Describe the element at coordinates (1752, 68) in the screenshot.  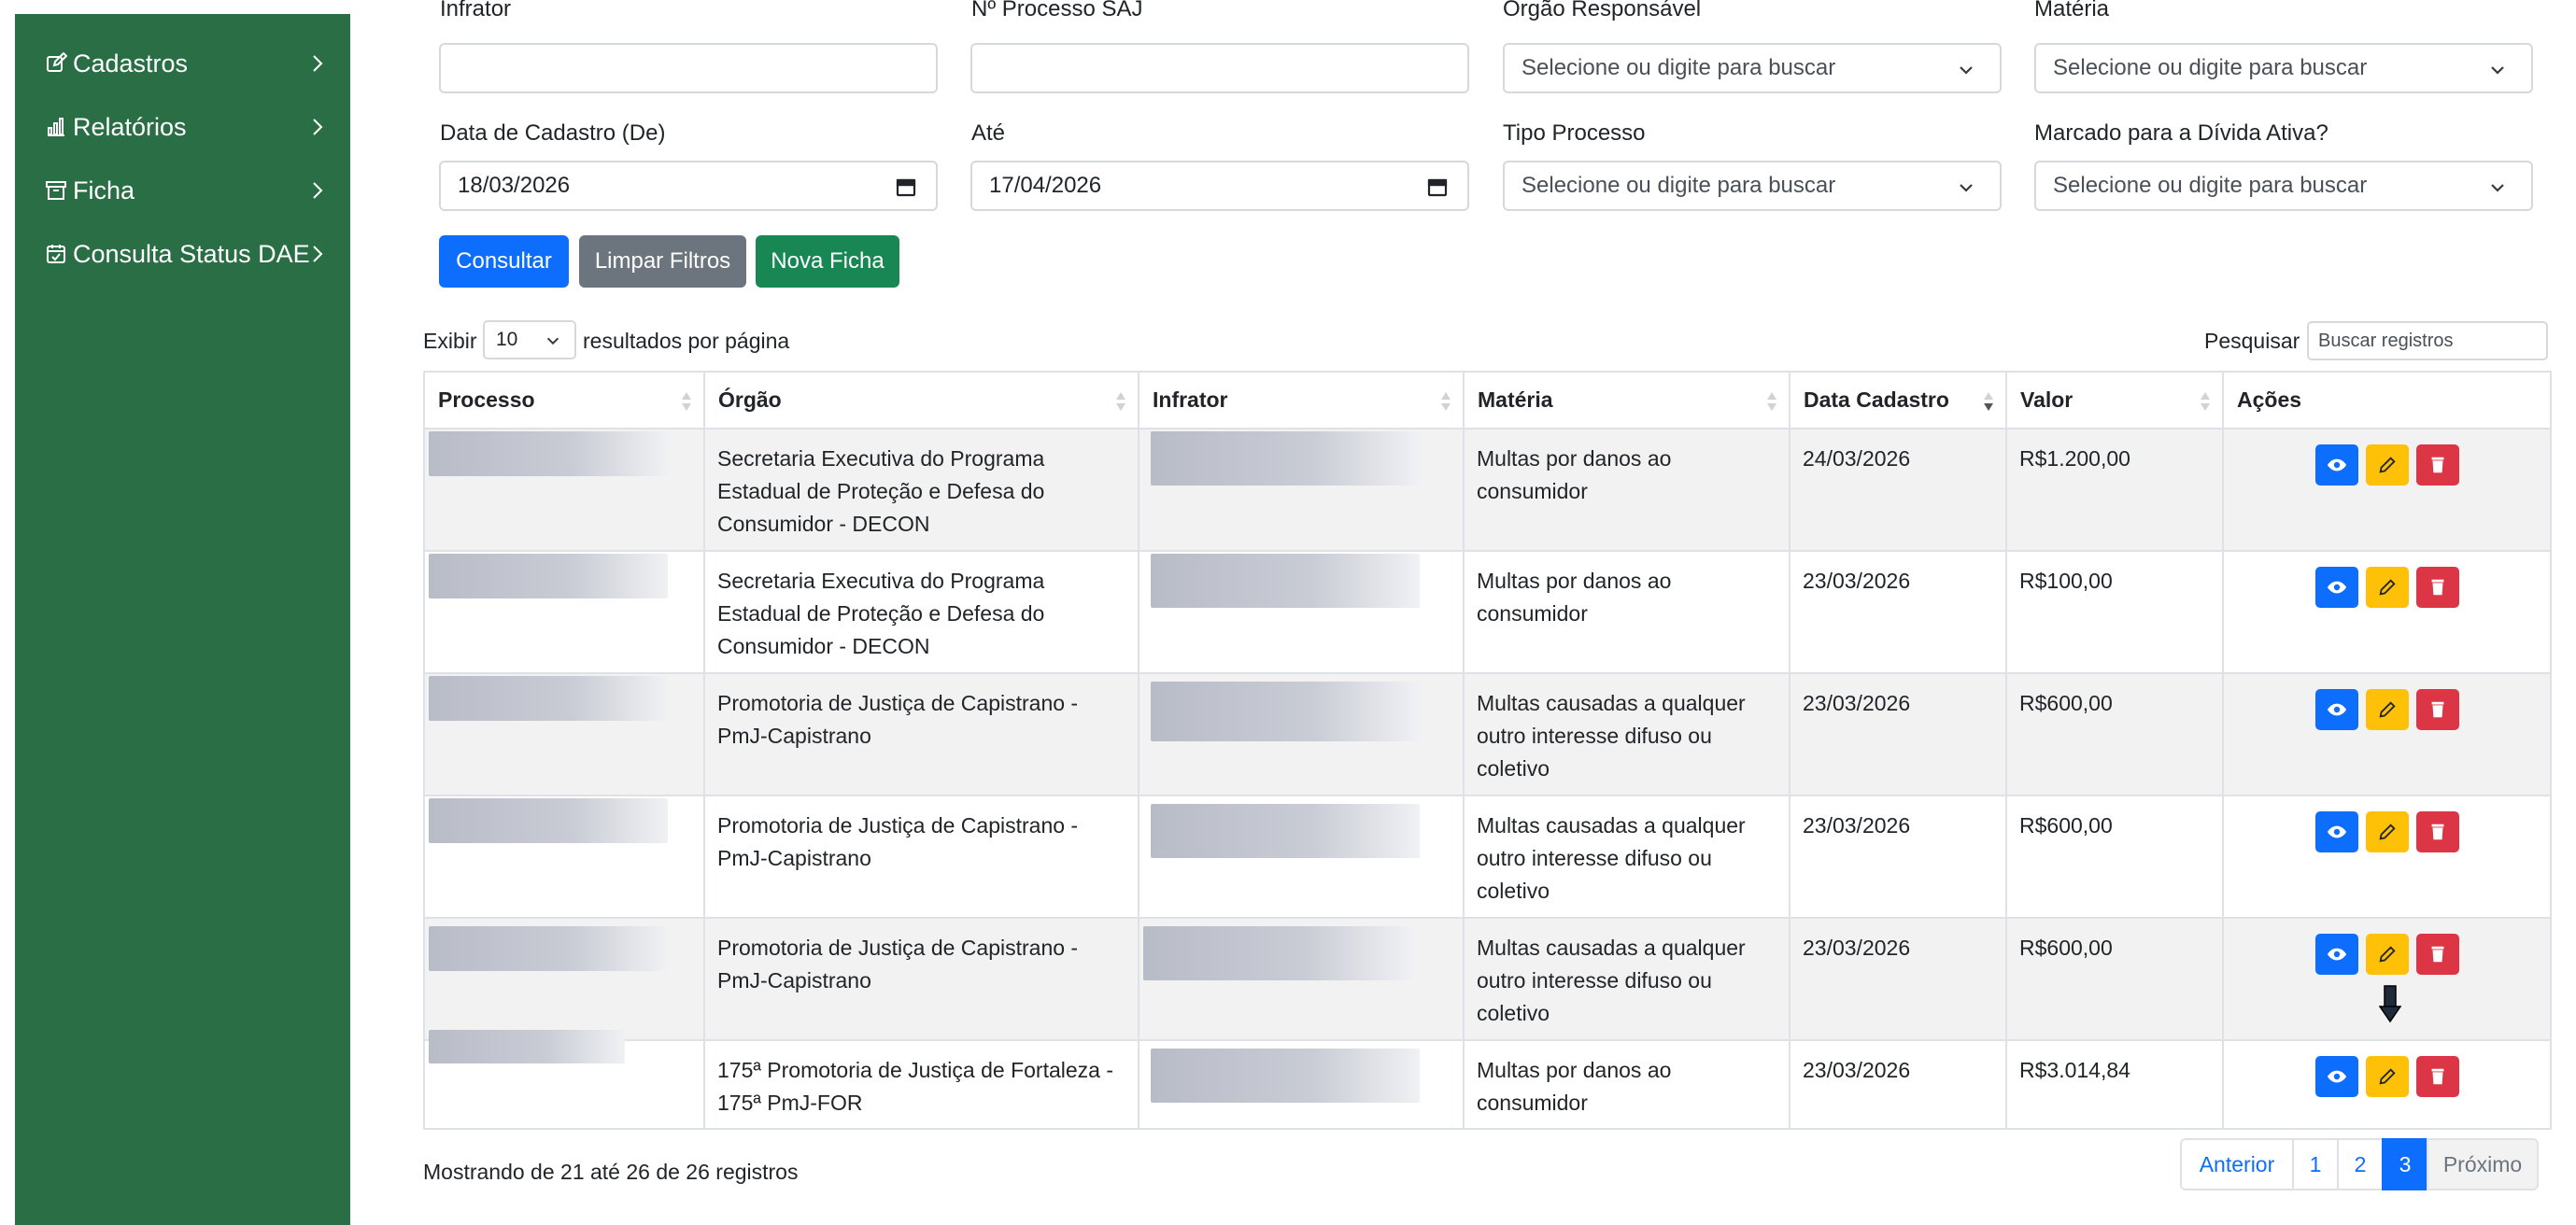
I see `orgao-select: Selecione ou digite para buscar` at that location.